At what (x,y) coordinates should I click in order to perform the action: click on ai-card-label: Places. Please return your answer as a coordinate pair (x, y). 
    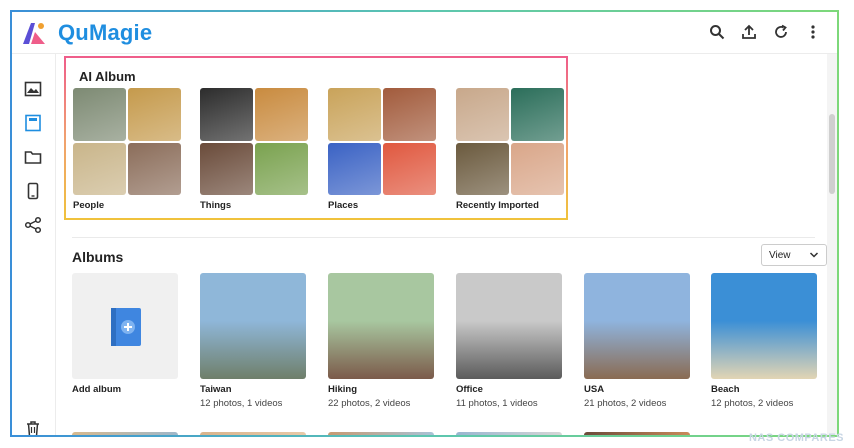
    Looking at the image, I should click on (343, 205).